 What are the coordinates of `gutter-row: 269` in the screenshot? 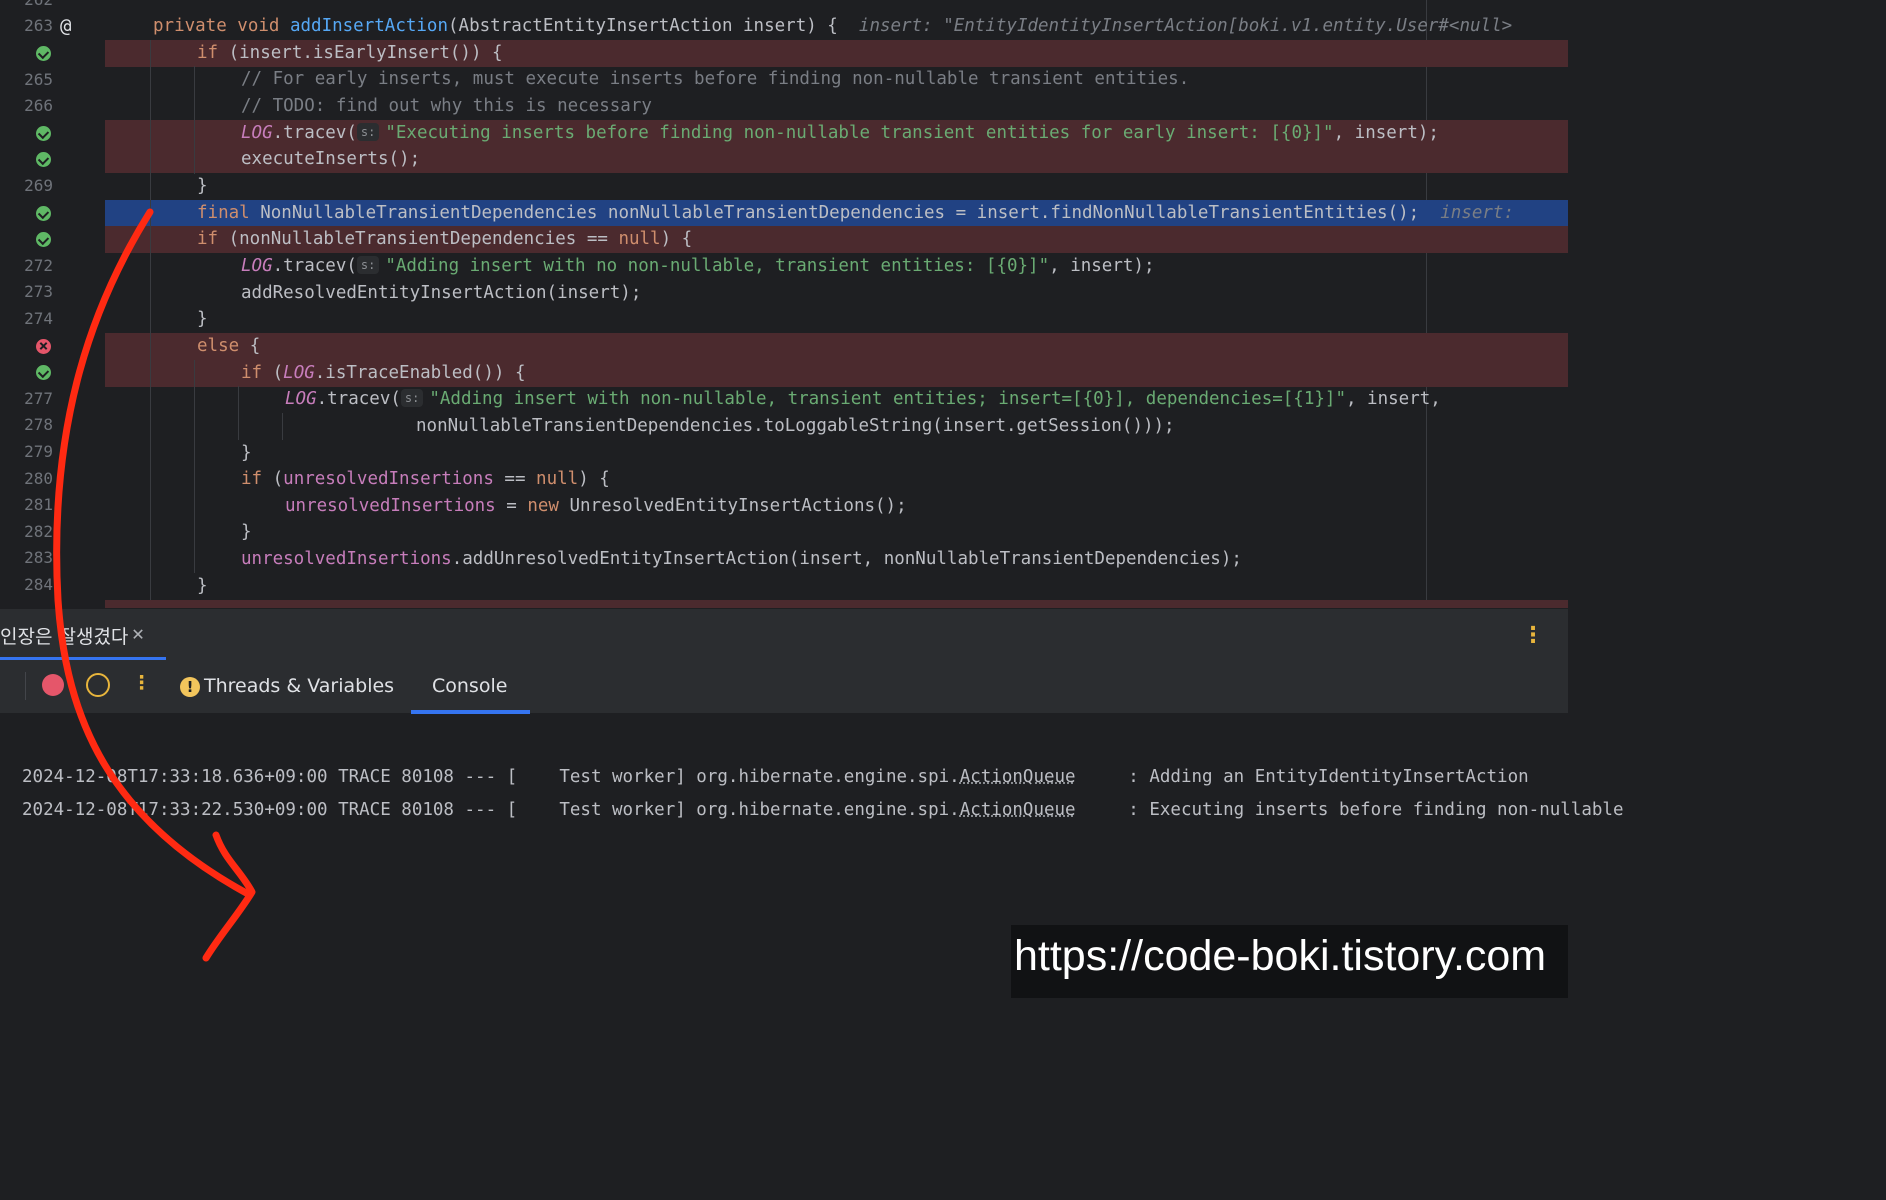 It's located at (52, 186).